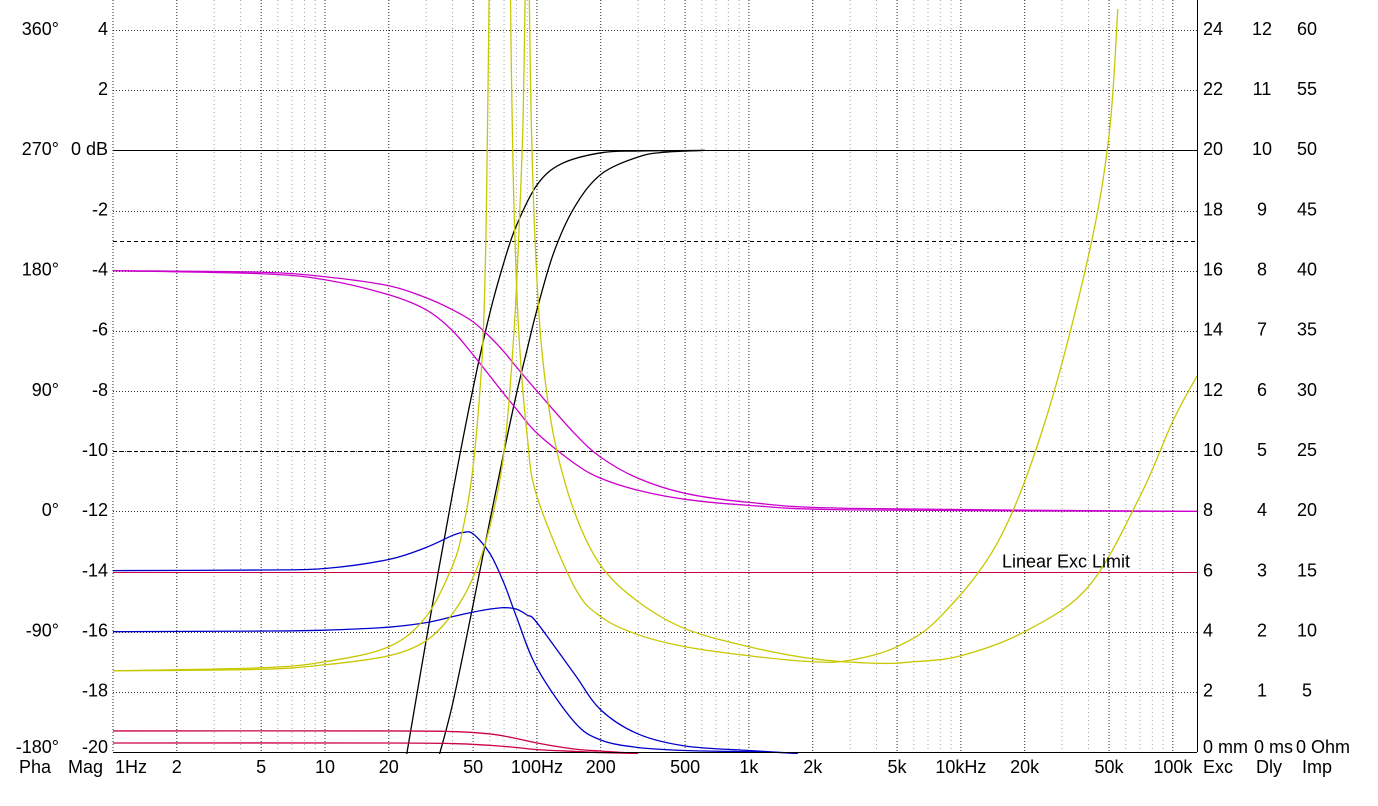  What do you see at coordinates (1323, 747) in the screenshot?
I see `impedance-tick-label: 0 Ohm` at bounding box center [1323, 747].